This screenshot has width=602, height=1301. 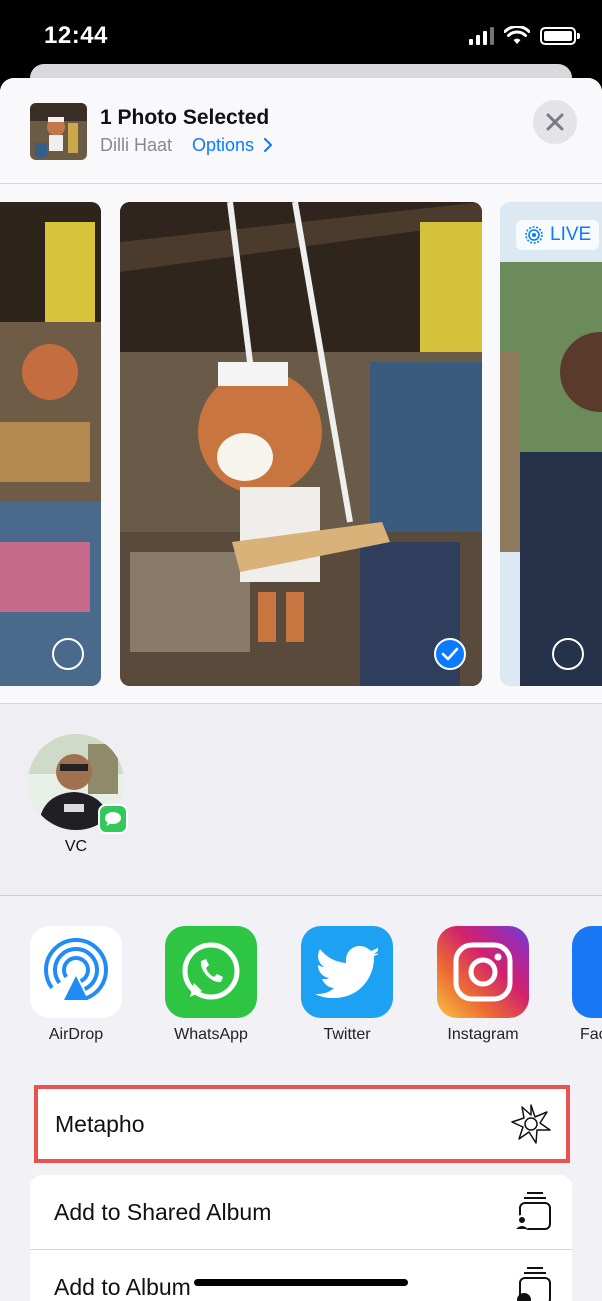 I want to click on live-photo-icon, so click(x=534, y=235).